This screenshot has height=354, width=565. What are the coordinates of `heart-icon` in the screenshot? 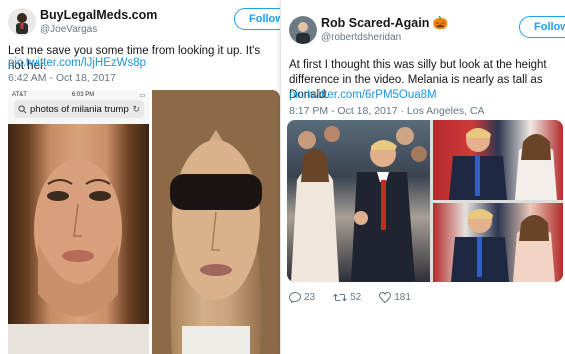 It's located at (385, 297).